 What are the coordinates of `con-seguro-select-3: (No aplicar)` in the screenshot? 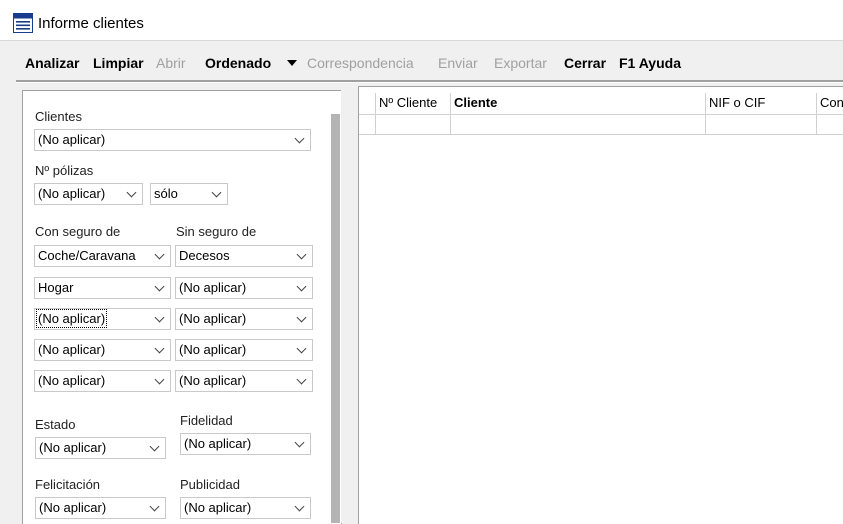 It's located at (102, 319).